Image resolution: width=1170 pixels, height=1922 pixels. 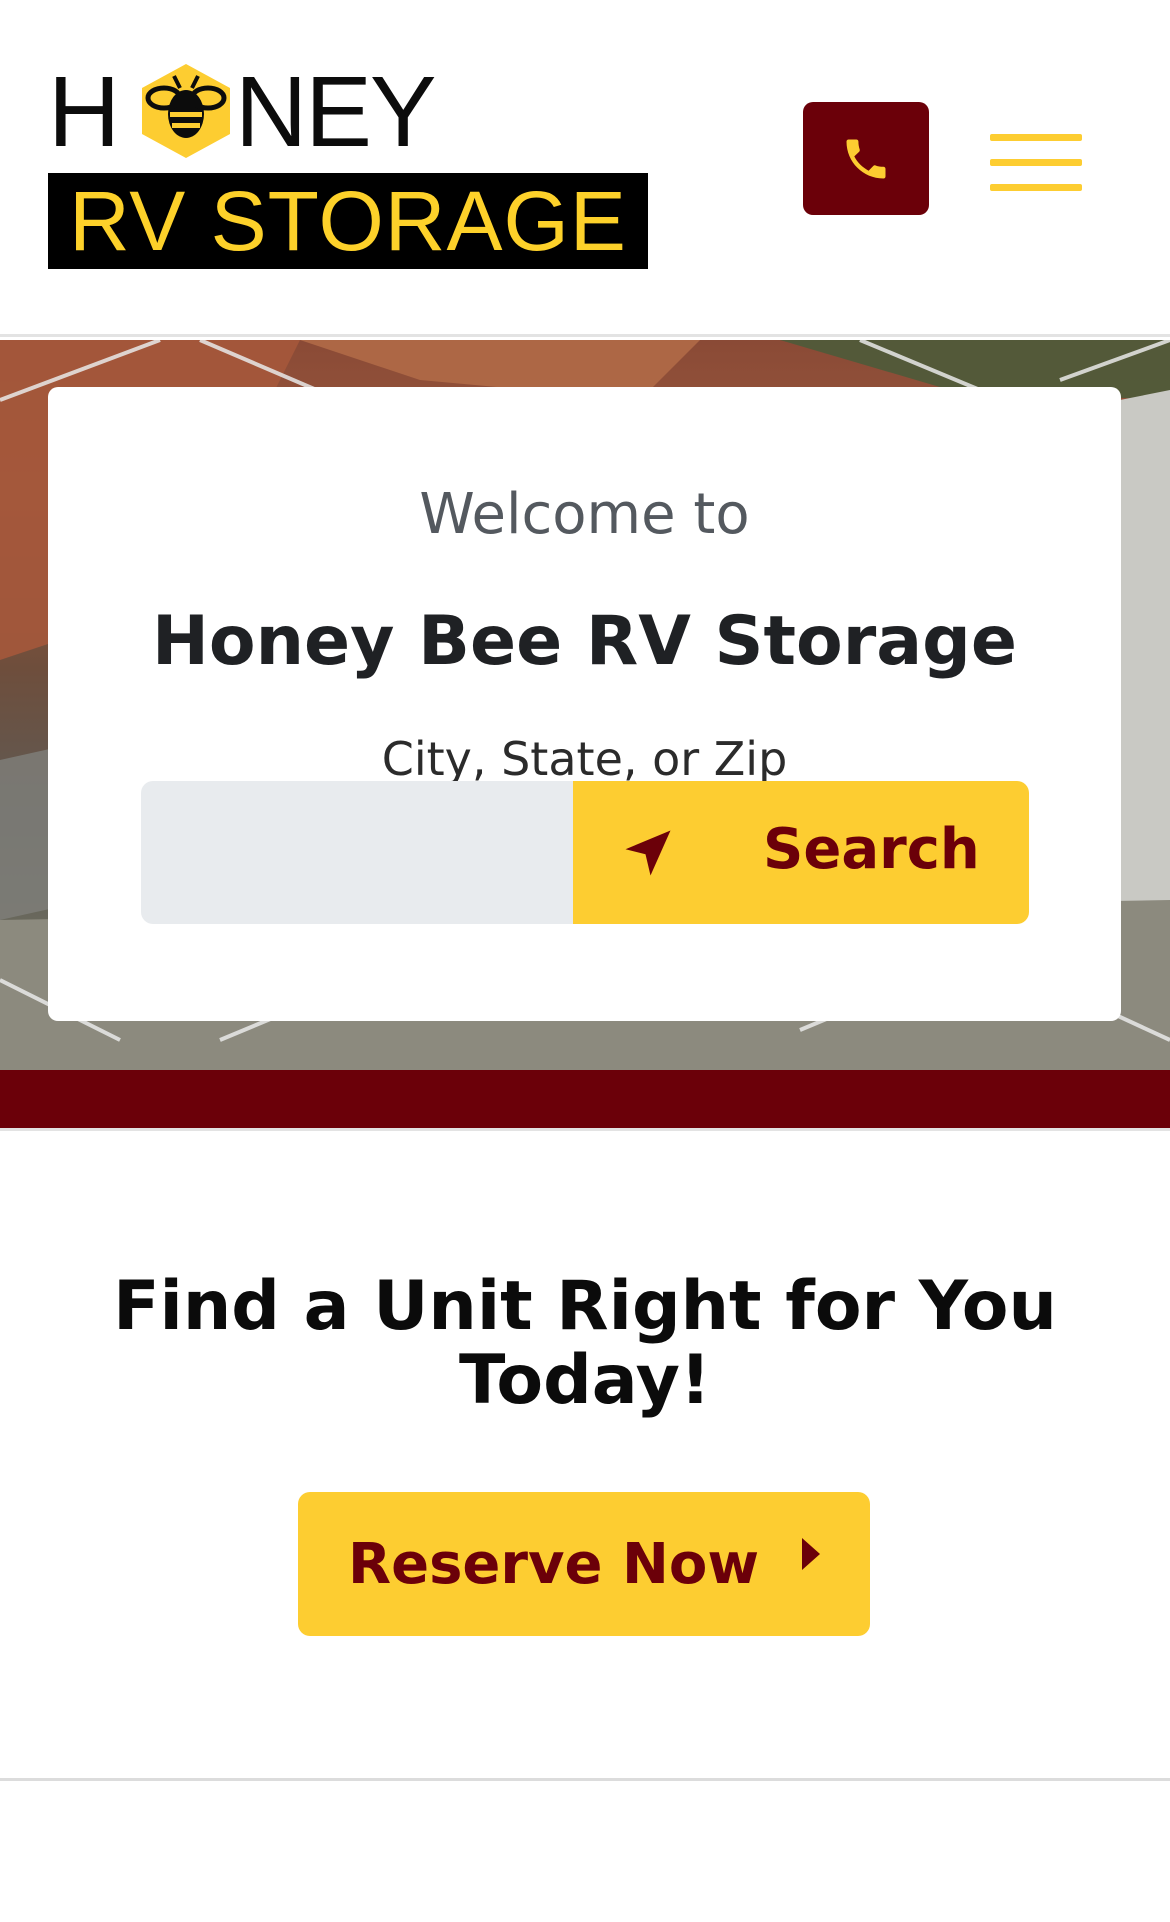 I want to click on page-title: Honey Bee RV Storage, so click(x=584, y=641).